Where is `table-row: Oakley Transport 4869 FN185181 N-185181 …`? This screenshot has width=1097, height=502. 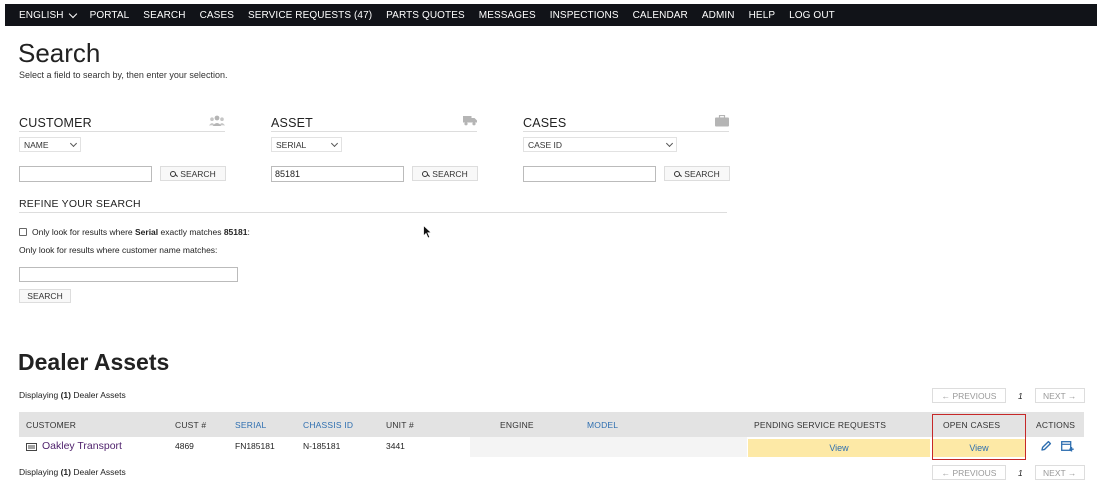
table-row: Oakley Transport 4869 FN185181 N-185181 … is located at coordinates (551, 447).